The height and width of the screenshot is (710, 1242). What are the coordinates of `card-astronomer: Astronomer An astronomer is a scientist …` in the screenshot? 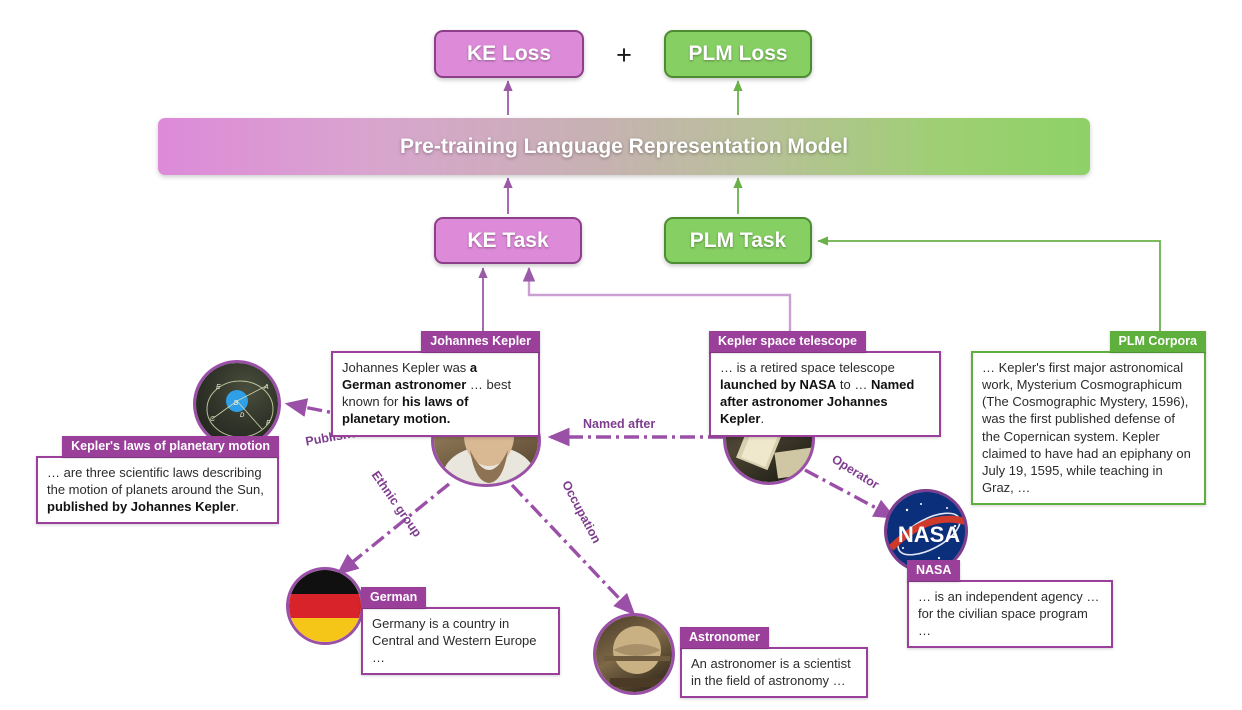 It's located at (774, 663).